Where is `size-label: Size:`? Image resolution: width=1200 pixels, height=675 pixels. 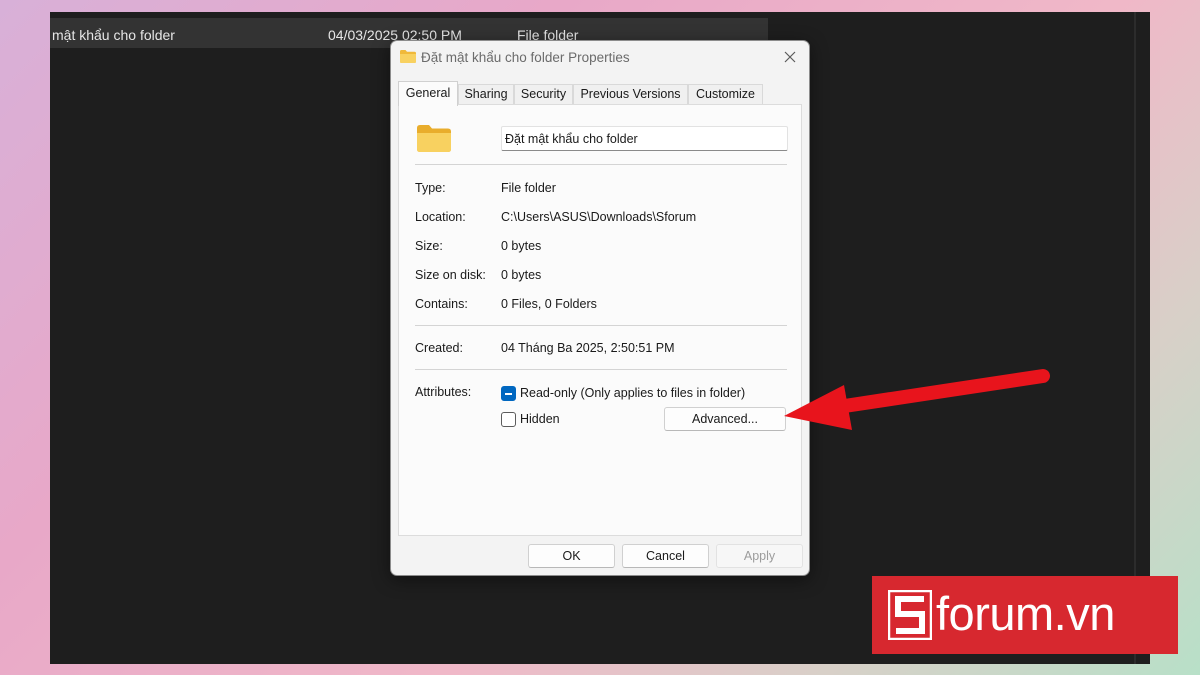 size-label: Size: is located at coordinates (429, 246).